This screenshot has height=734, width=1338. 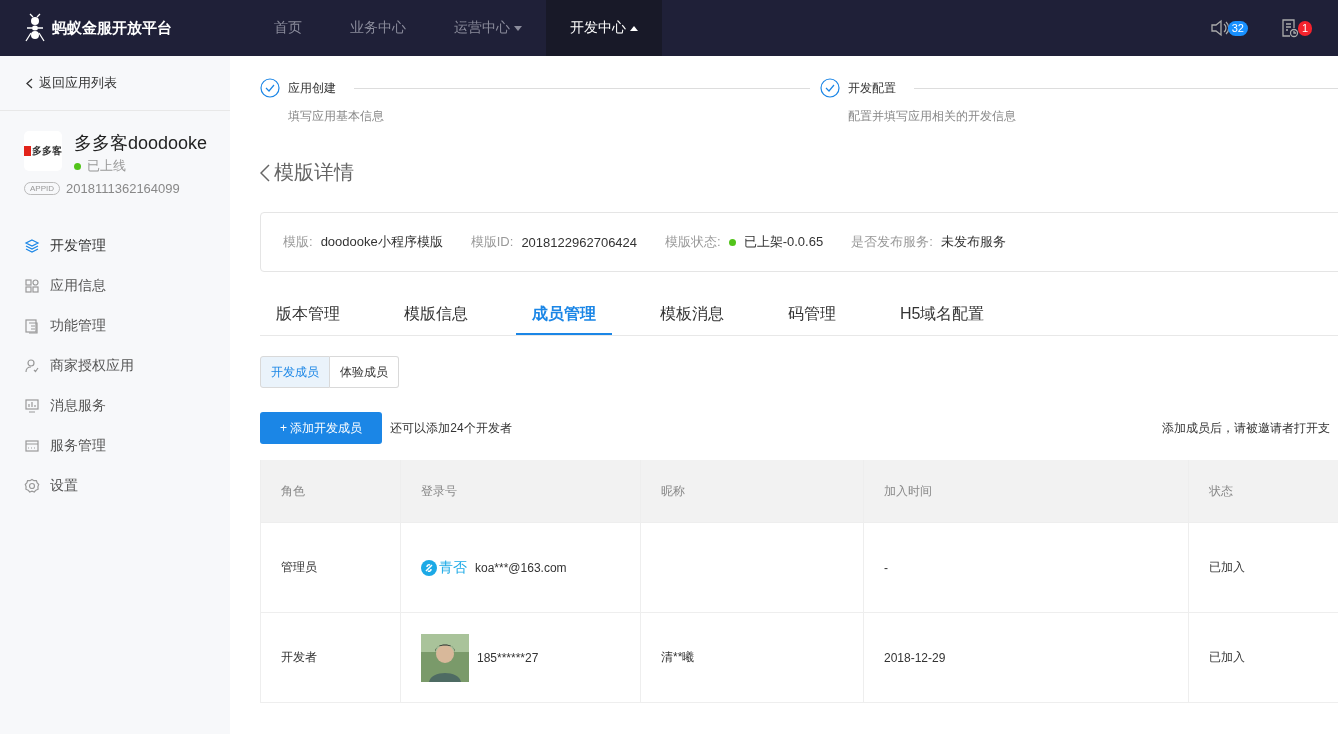 What do you see at coordinates (521, 491) in the screenshot?
I see `column-header: 登录号` at bounding box center [521, 491].